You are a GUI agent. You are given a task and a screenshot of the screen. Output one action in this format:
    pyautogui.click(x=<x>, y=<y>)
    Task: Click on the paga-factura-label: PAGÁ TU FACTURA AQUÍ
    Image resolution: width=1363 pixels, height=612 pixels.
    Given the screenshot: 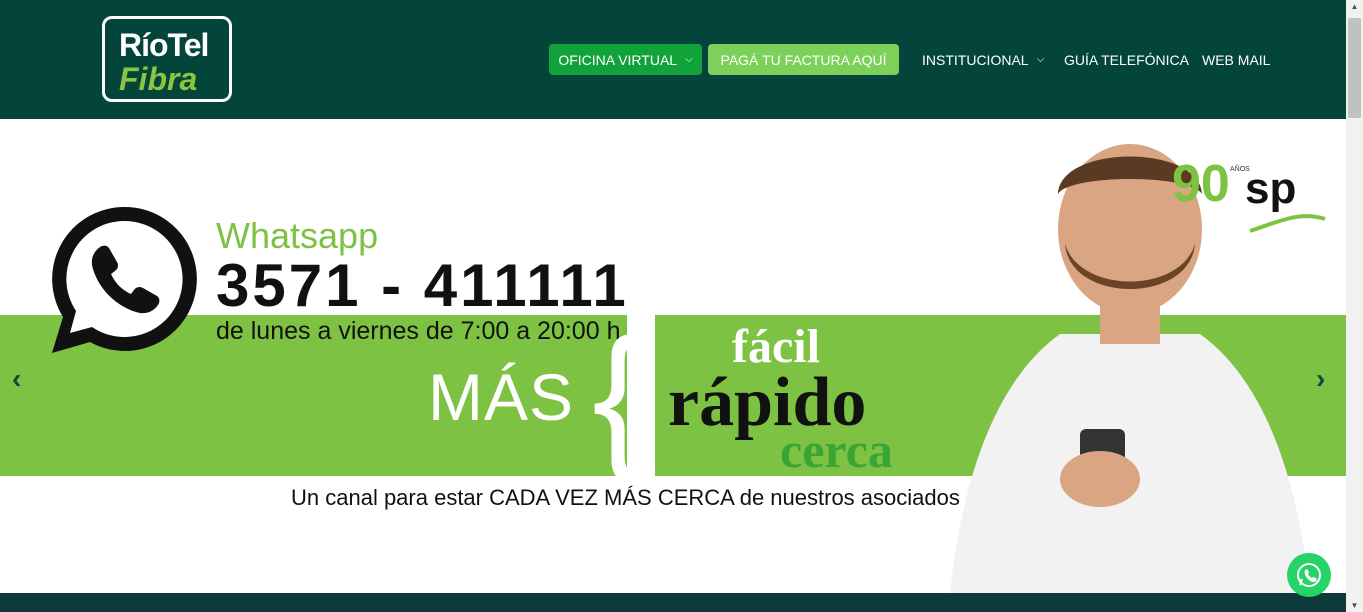 What is the action you would take?
    pyautogui.click(x=803, y=59)
    